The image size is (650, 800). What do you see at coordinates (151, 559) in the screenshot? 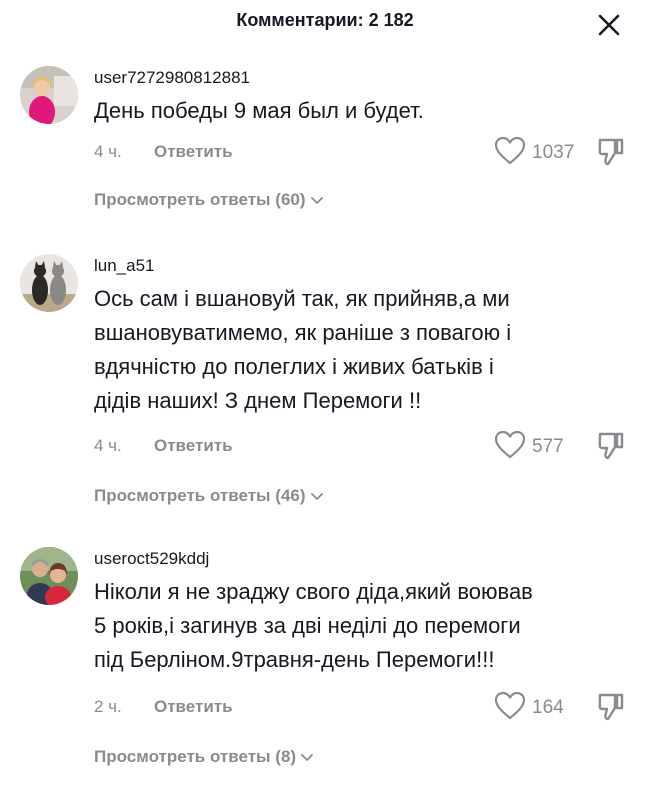
I see `username: useroct529kddj` at bounding box center [151, 559].